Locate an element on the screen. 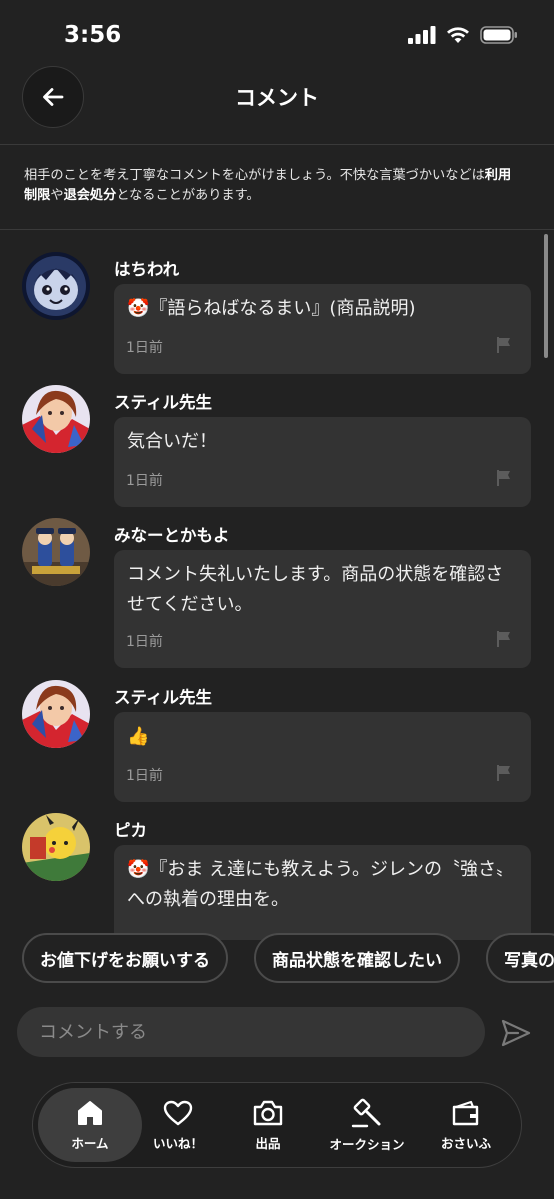 The width and height of the screenshot is (554, 1199). tab-label: オークション is located at coordinates (367, 1144).